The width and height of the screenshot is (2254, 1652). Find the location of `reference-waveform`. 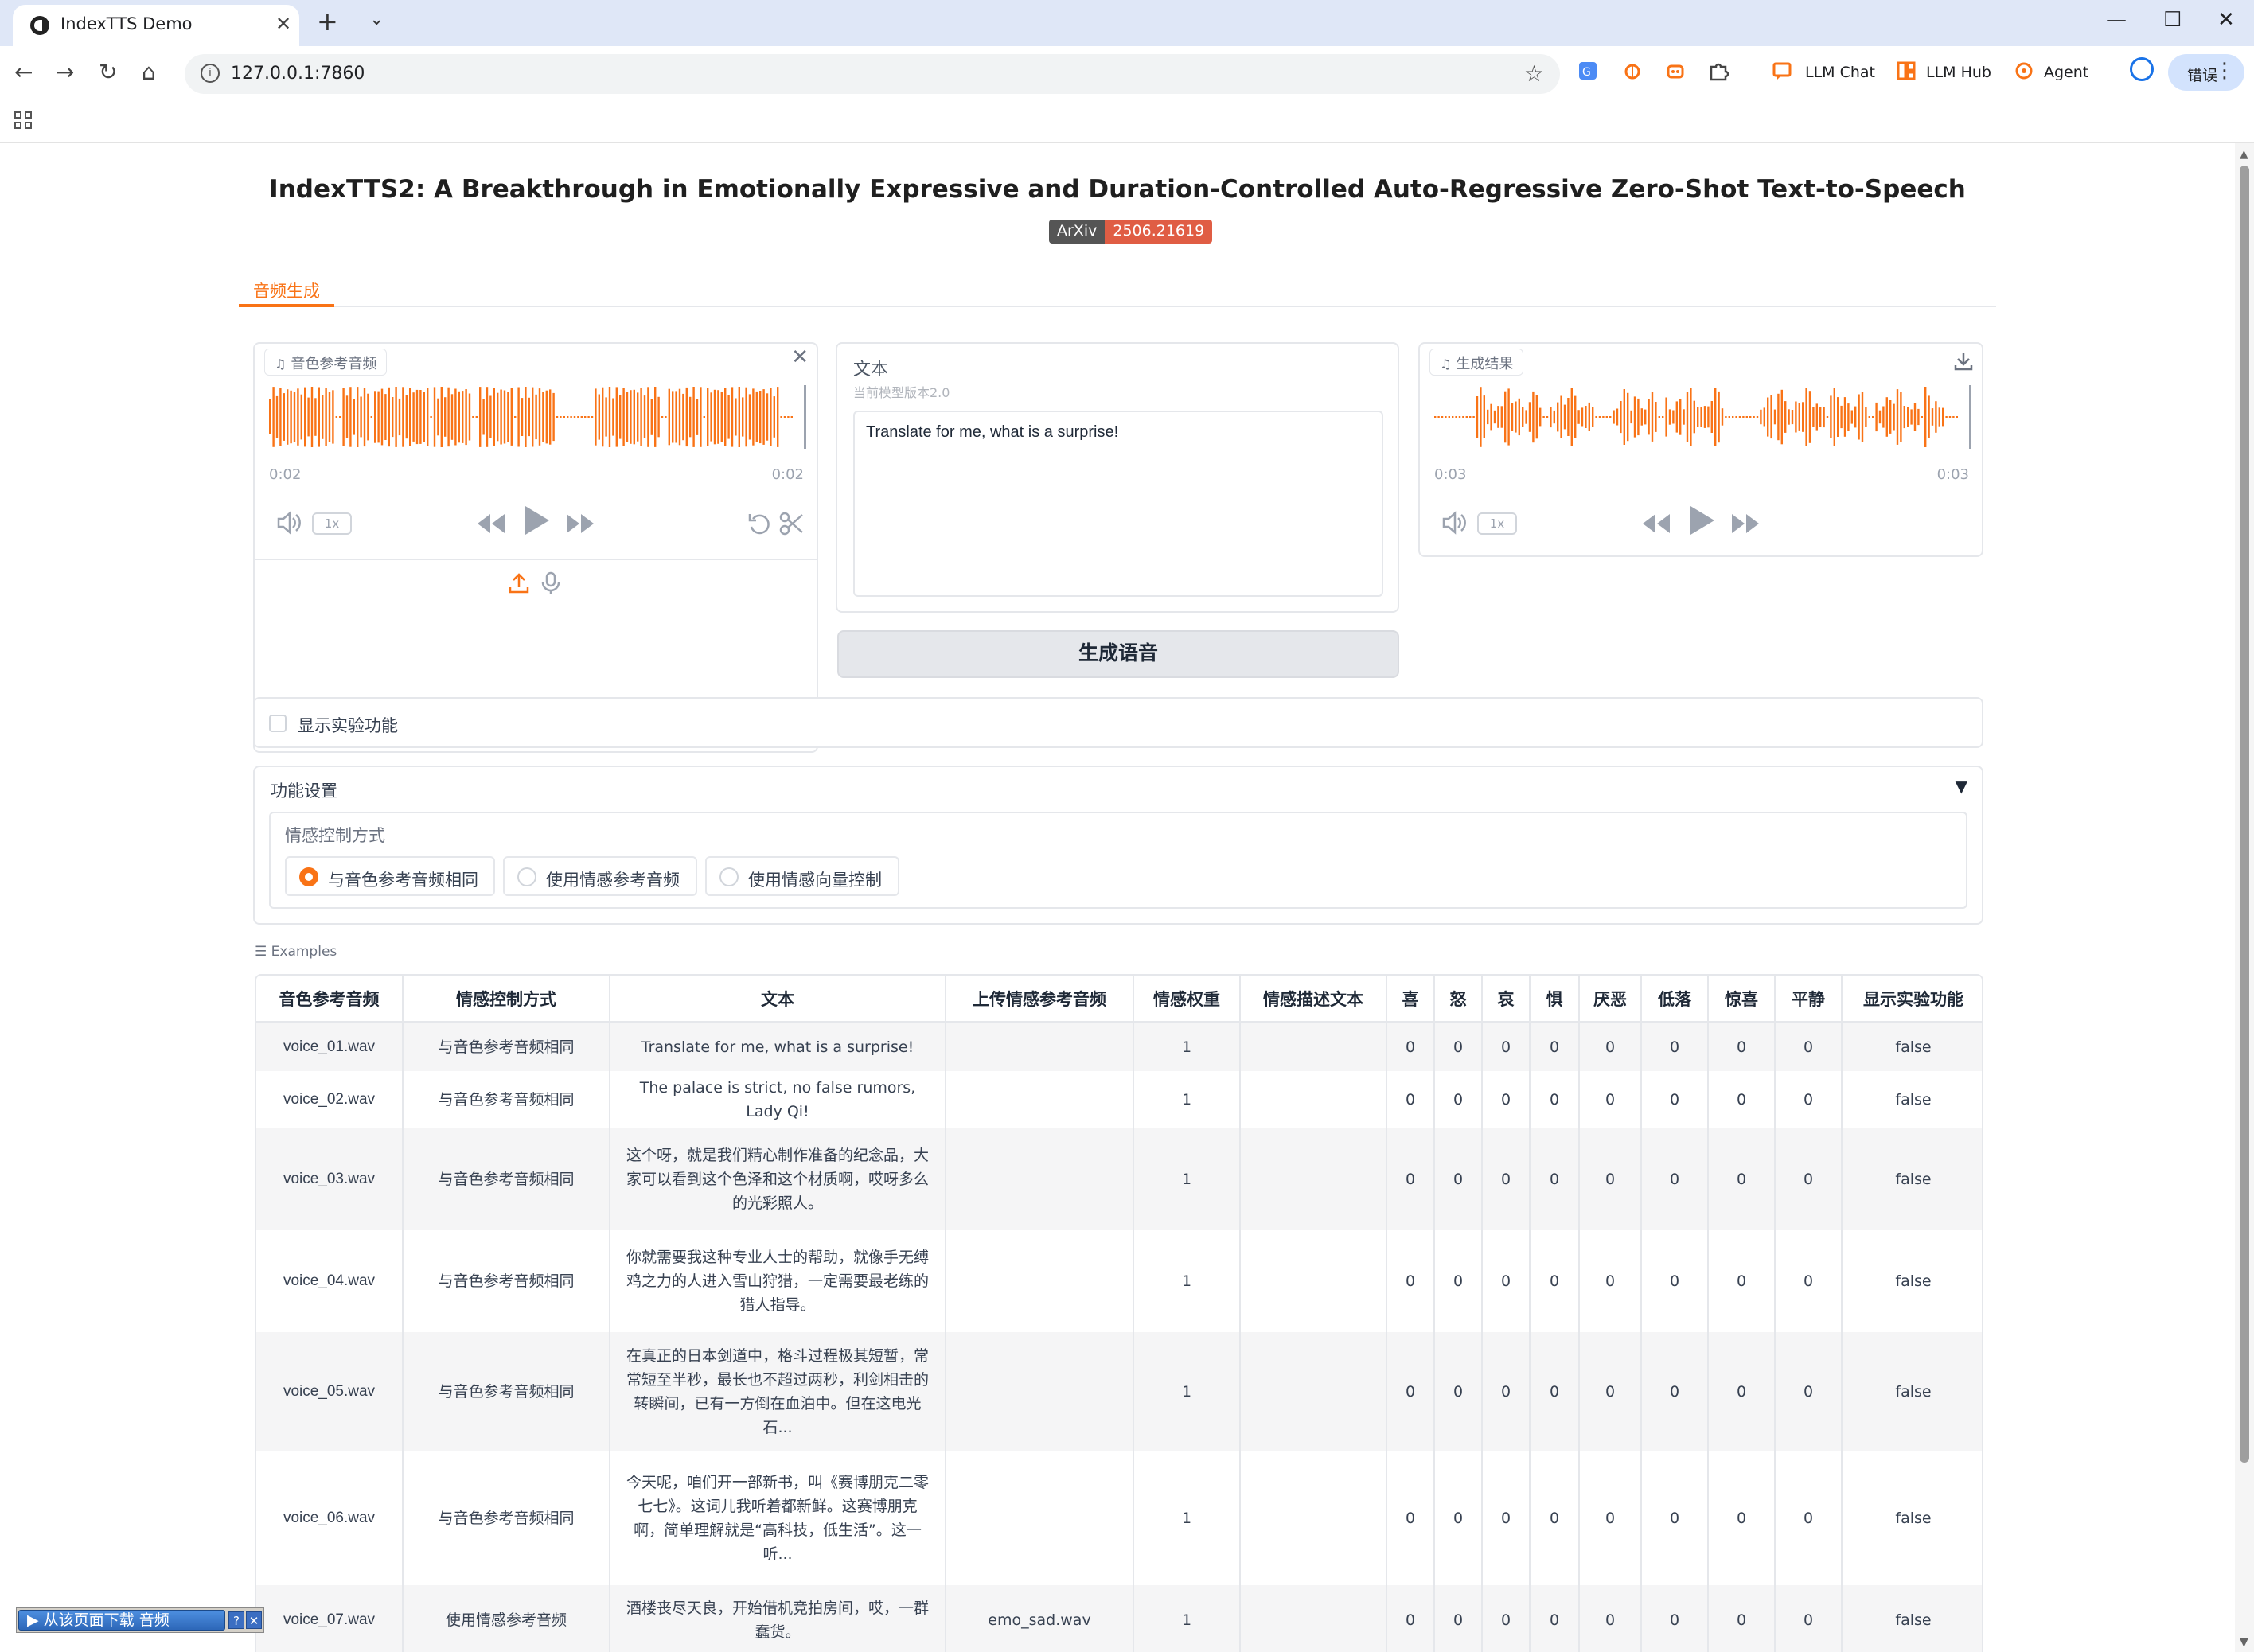

reference-waveform is located at coordinates (539, 417).